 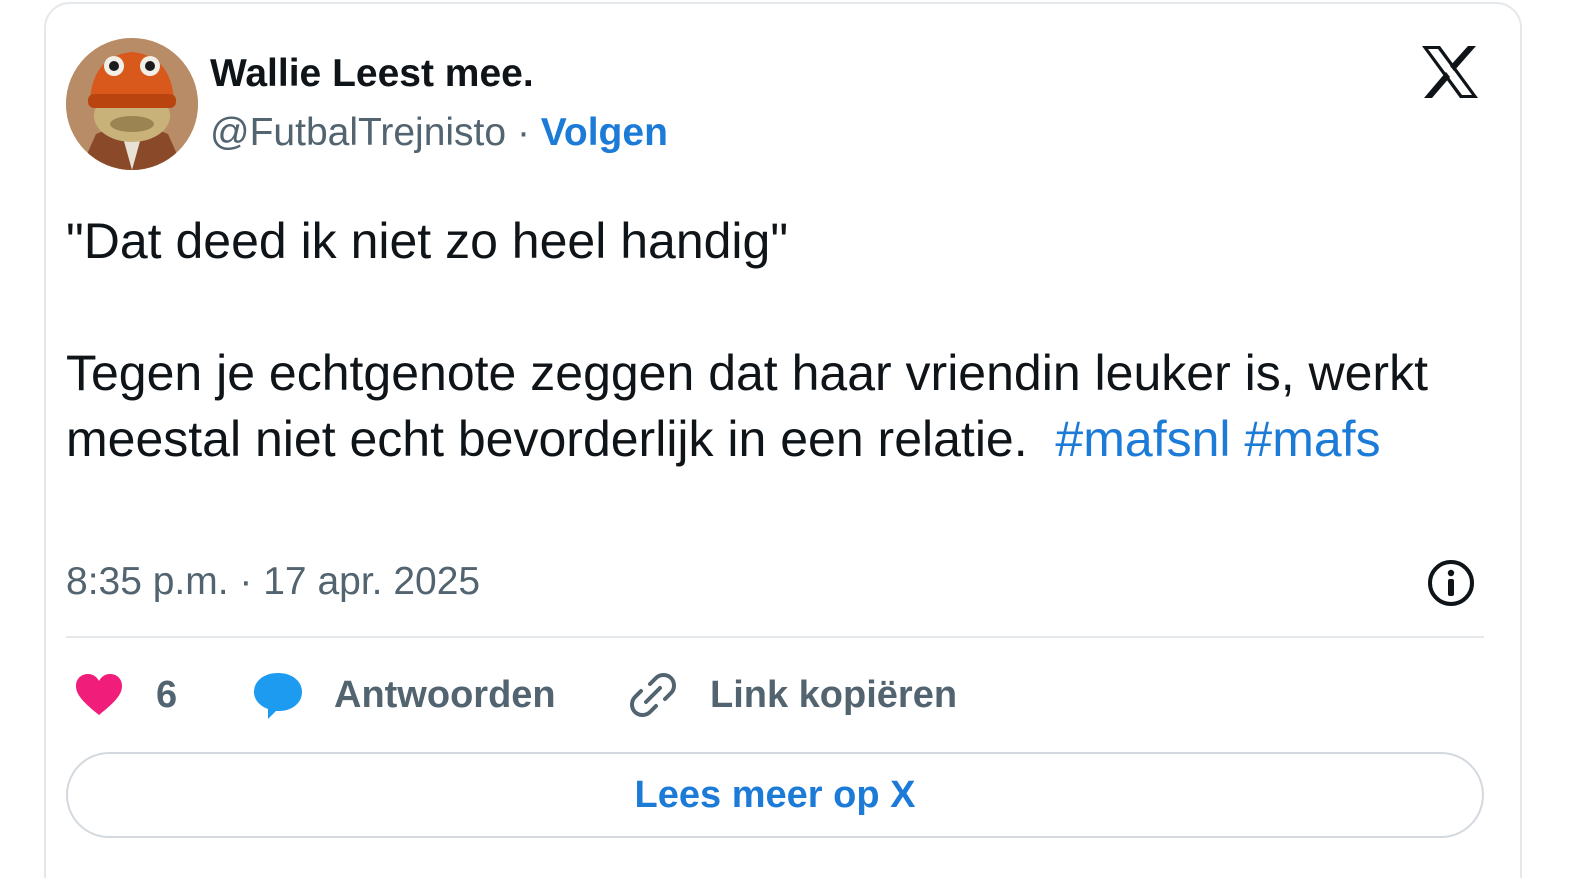 I want to click on like-count: 6, so click(x=167, y=694).